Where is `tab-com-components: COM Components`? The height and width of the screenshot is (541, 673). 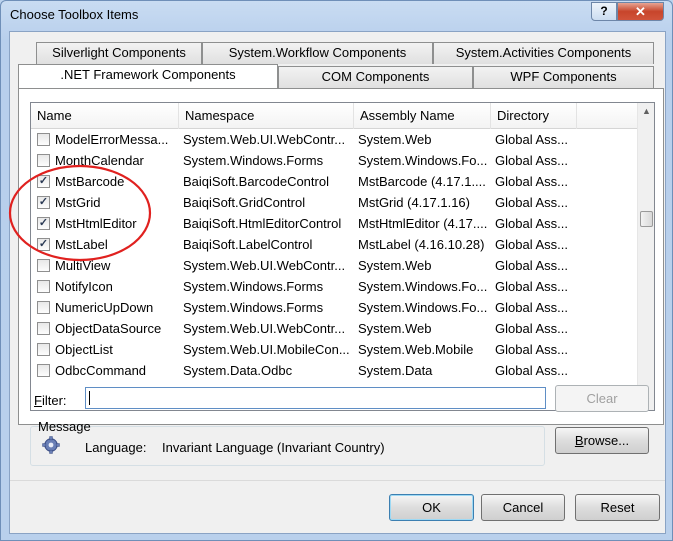
tab-com-components: COM Components is located at coordinates (375, 77).